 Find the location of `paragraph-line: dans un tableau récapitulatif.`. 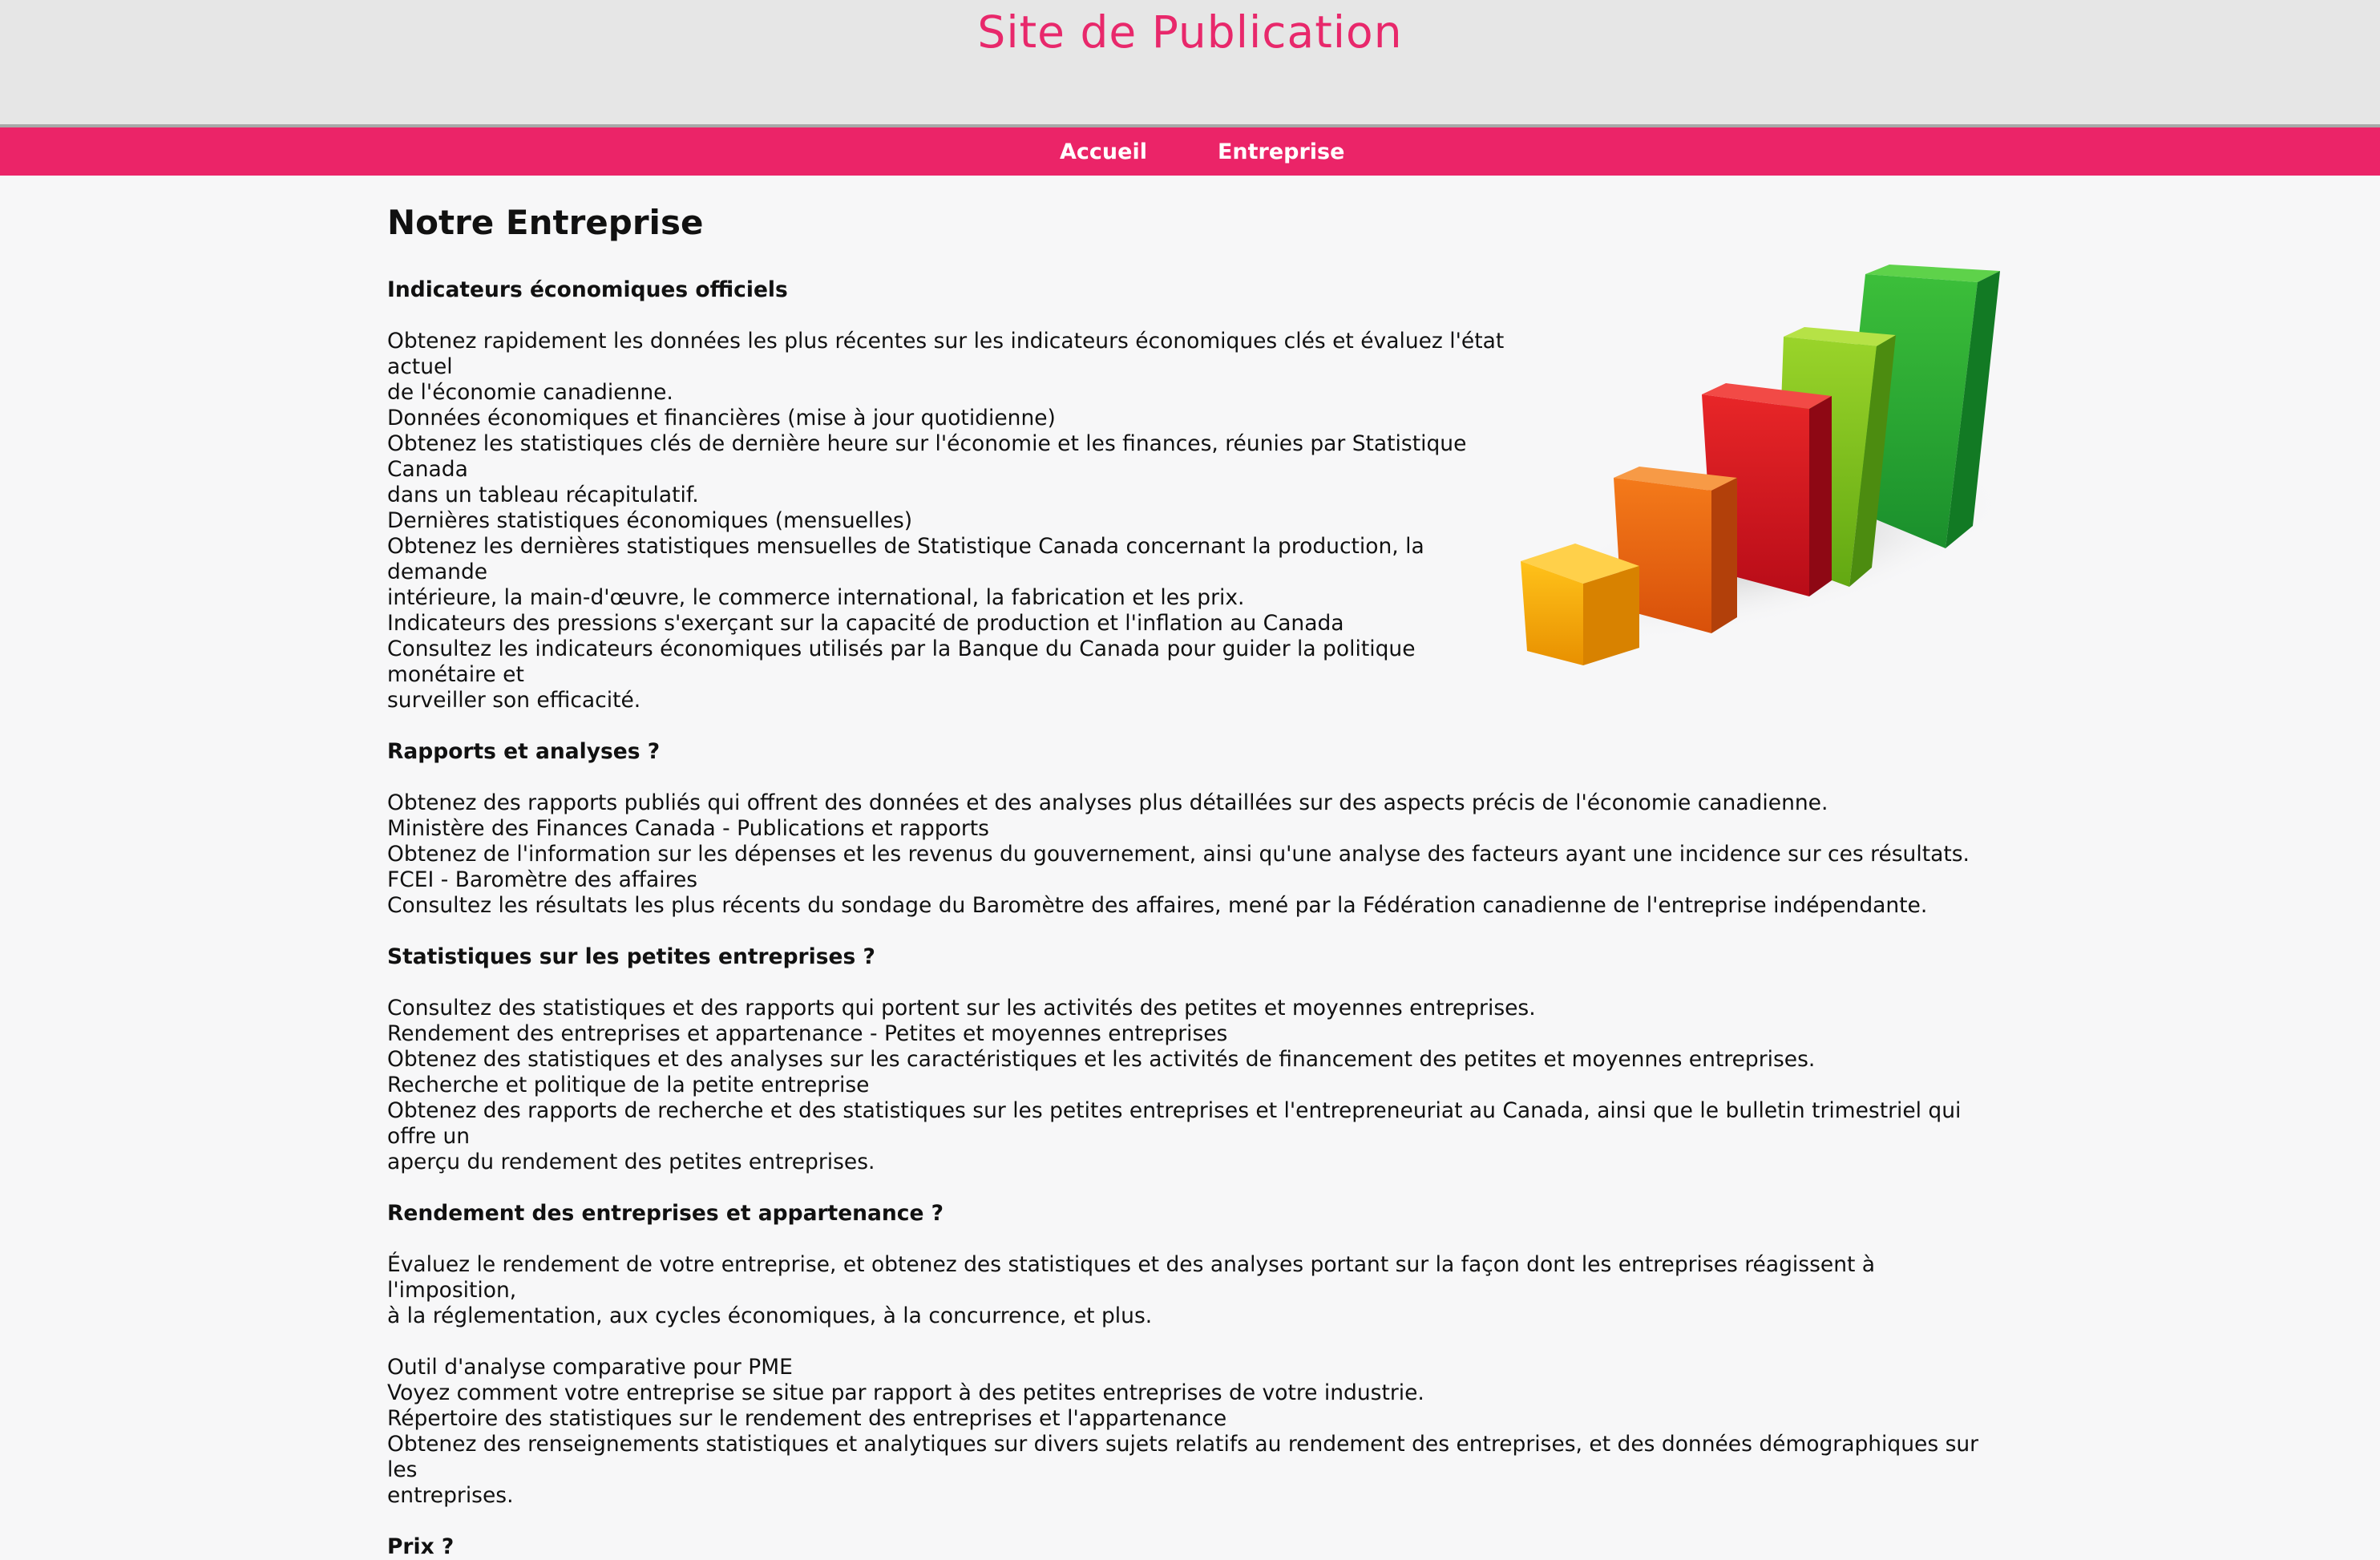

paragraph-line: dans un tableau récapitulatif. is located at coordinates (543, 495).